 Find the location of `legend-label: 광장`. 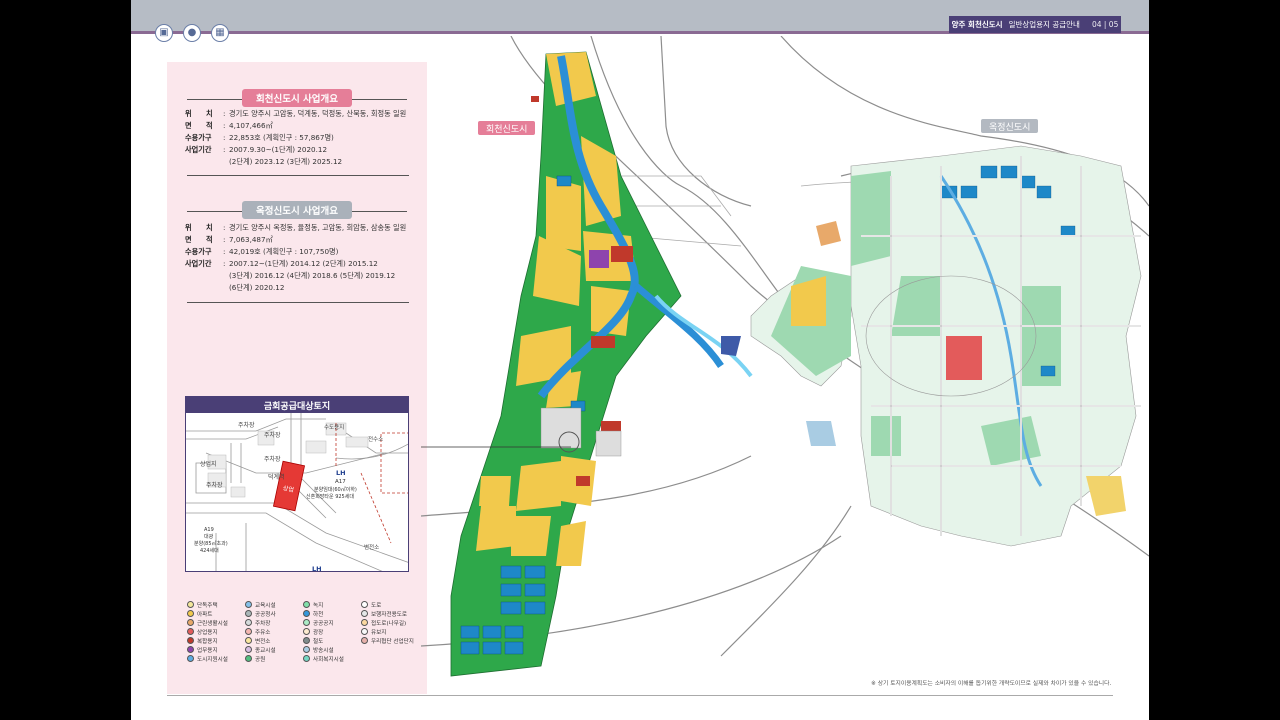

legend-label: 광장 is located at coordinates (318, 632).